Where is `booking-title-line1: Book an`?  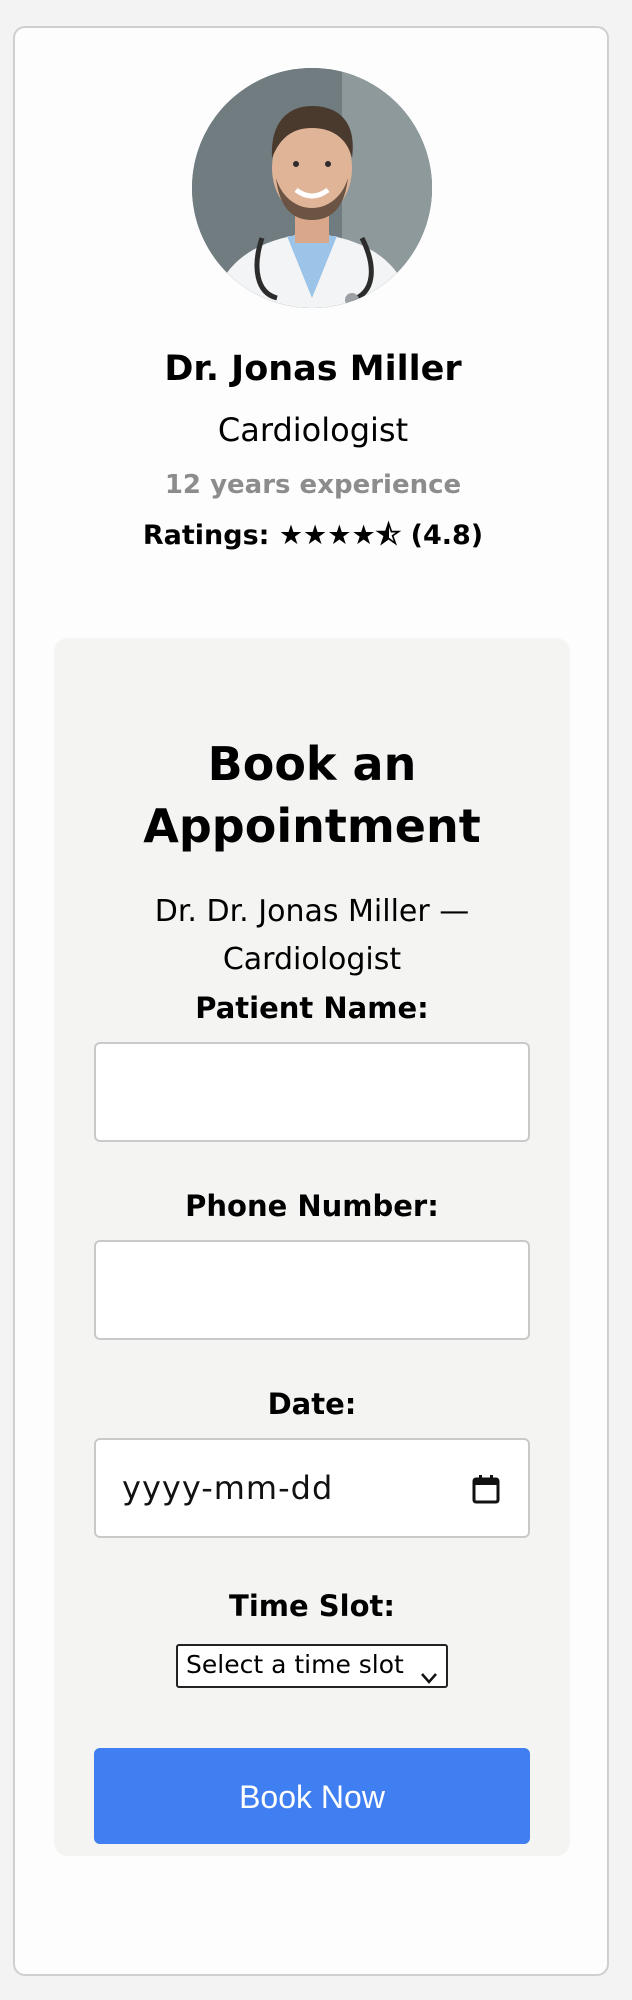
booking-title-line1: Book an is located at coordinates (312, 764).